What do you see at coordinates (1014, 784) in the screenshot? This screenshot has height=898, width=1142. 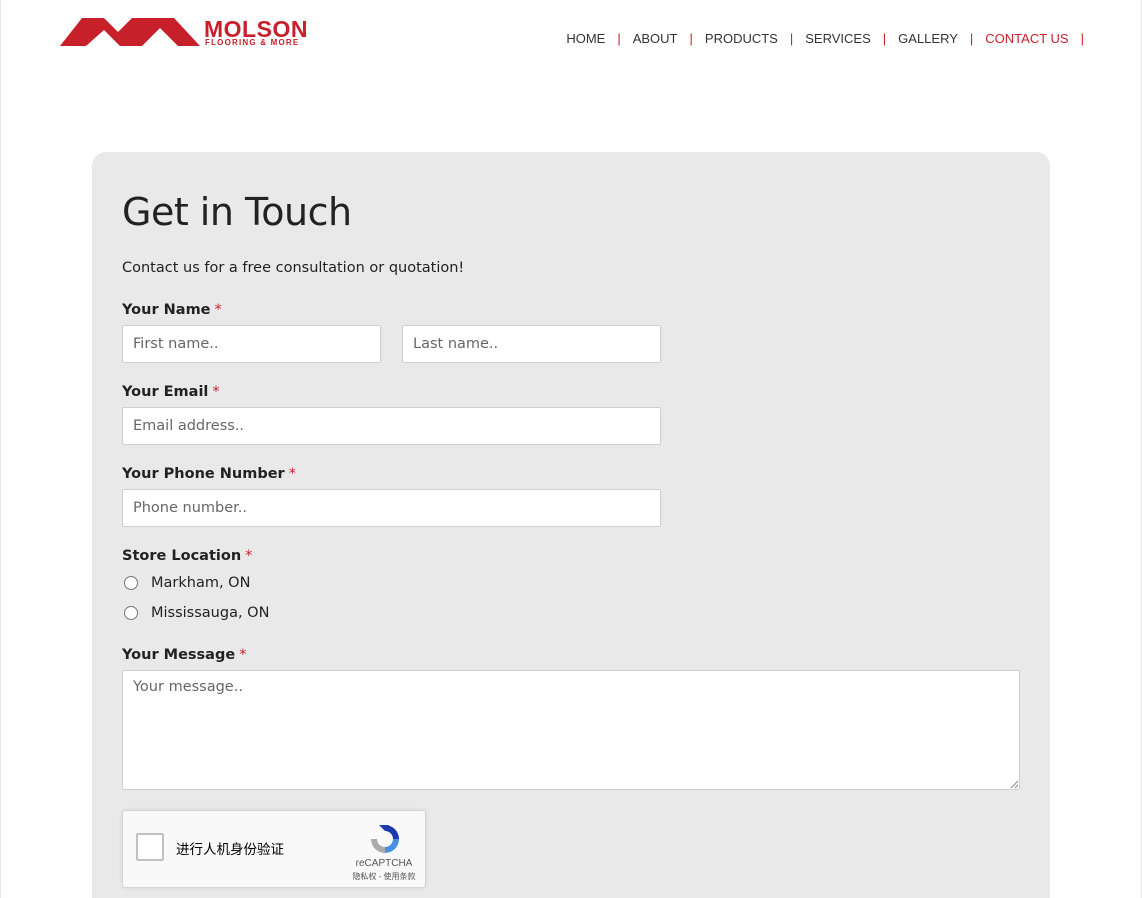 I see `resize-grip-icon` at bounding box center [1014, 784].